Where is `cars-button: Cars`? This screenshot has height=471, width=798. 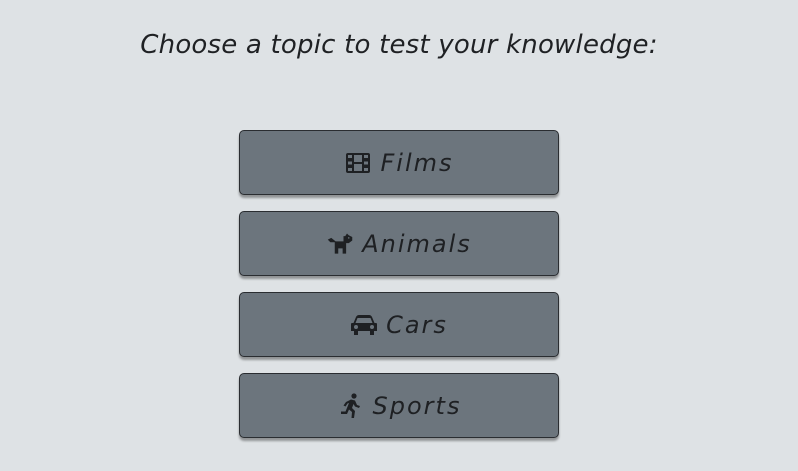
cars-button: Cars is located at coordinates (399, 324).